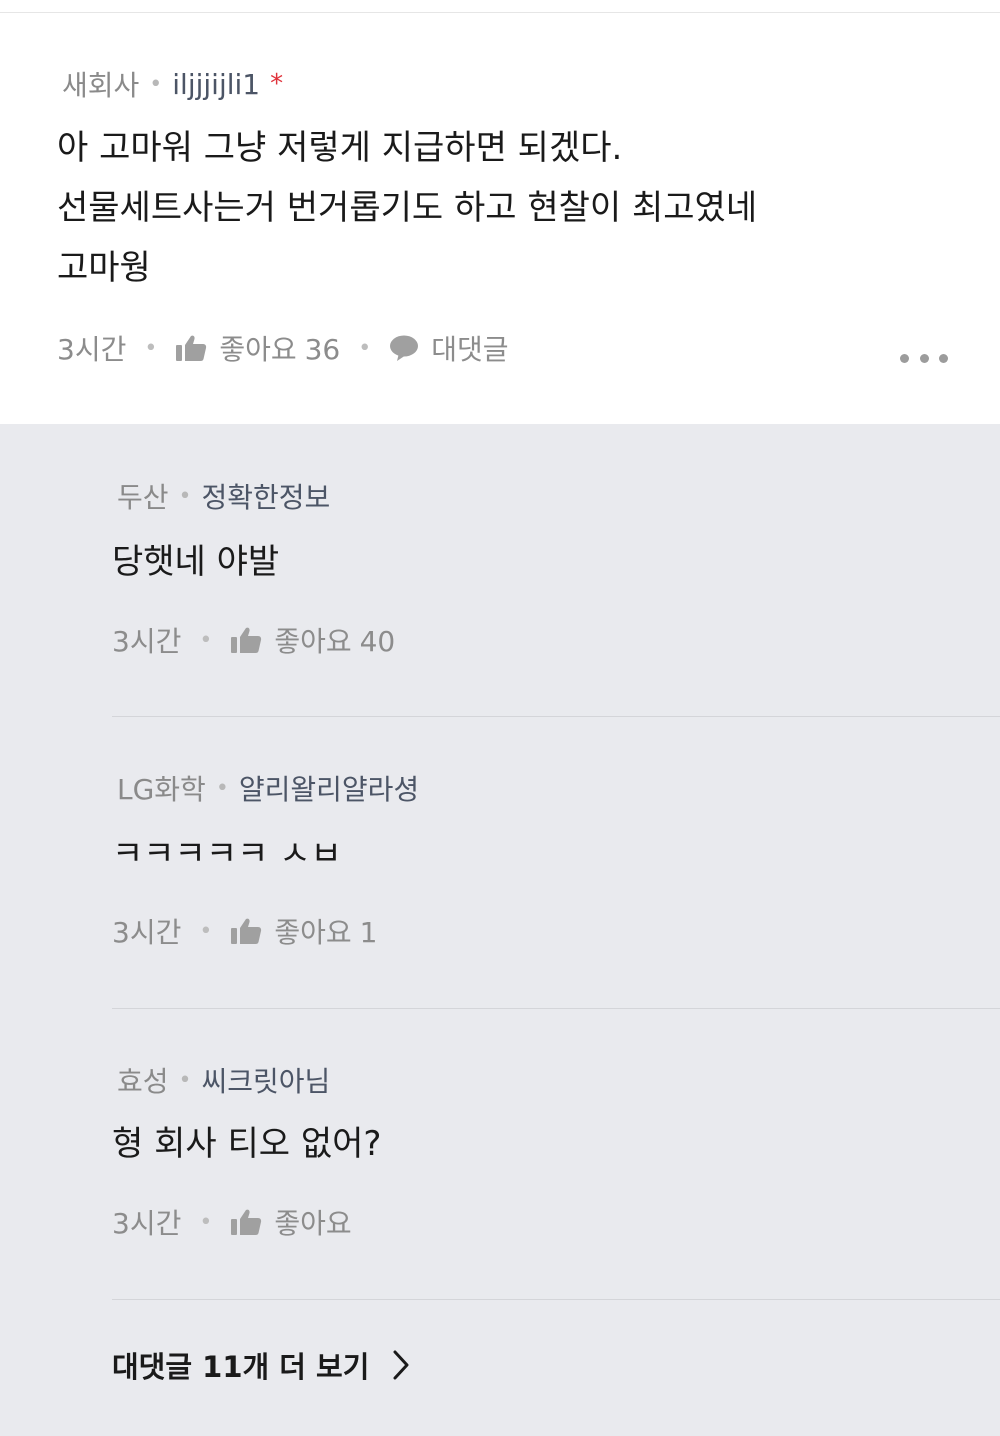  Describe the element at coordinates (247, 1144) in the screenshot. I see `reply-body: 형 회사 티오 없어?` at that location.